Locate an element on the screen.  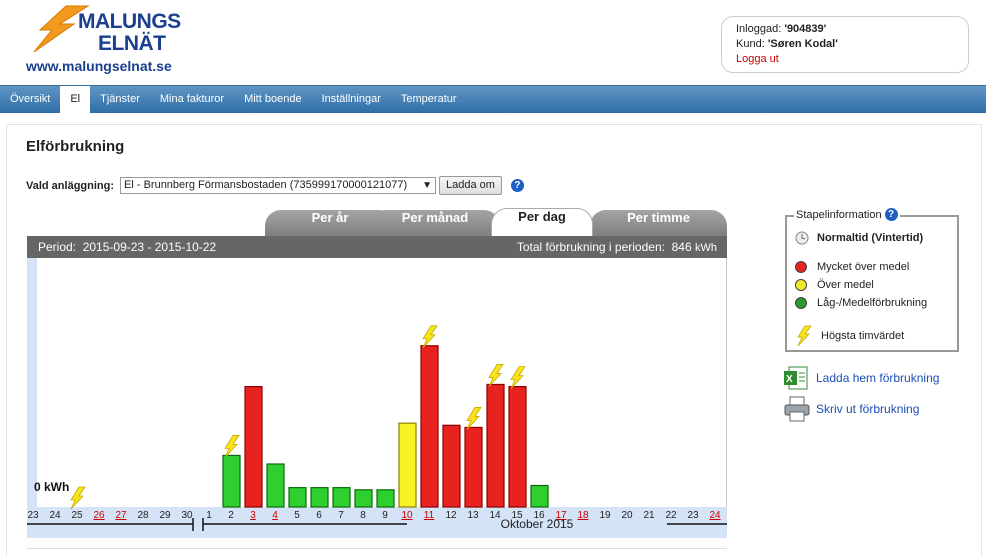
nav-tab-temperatur: Temperatur is located at coordinates (429, 99).